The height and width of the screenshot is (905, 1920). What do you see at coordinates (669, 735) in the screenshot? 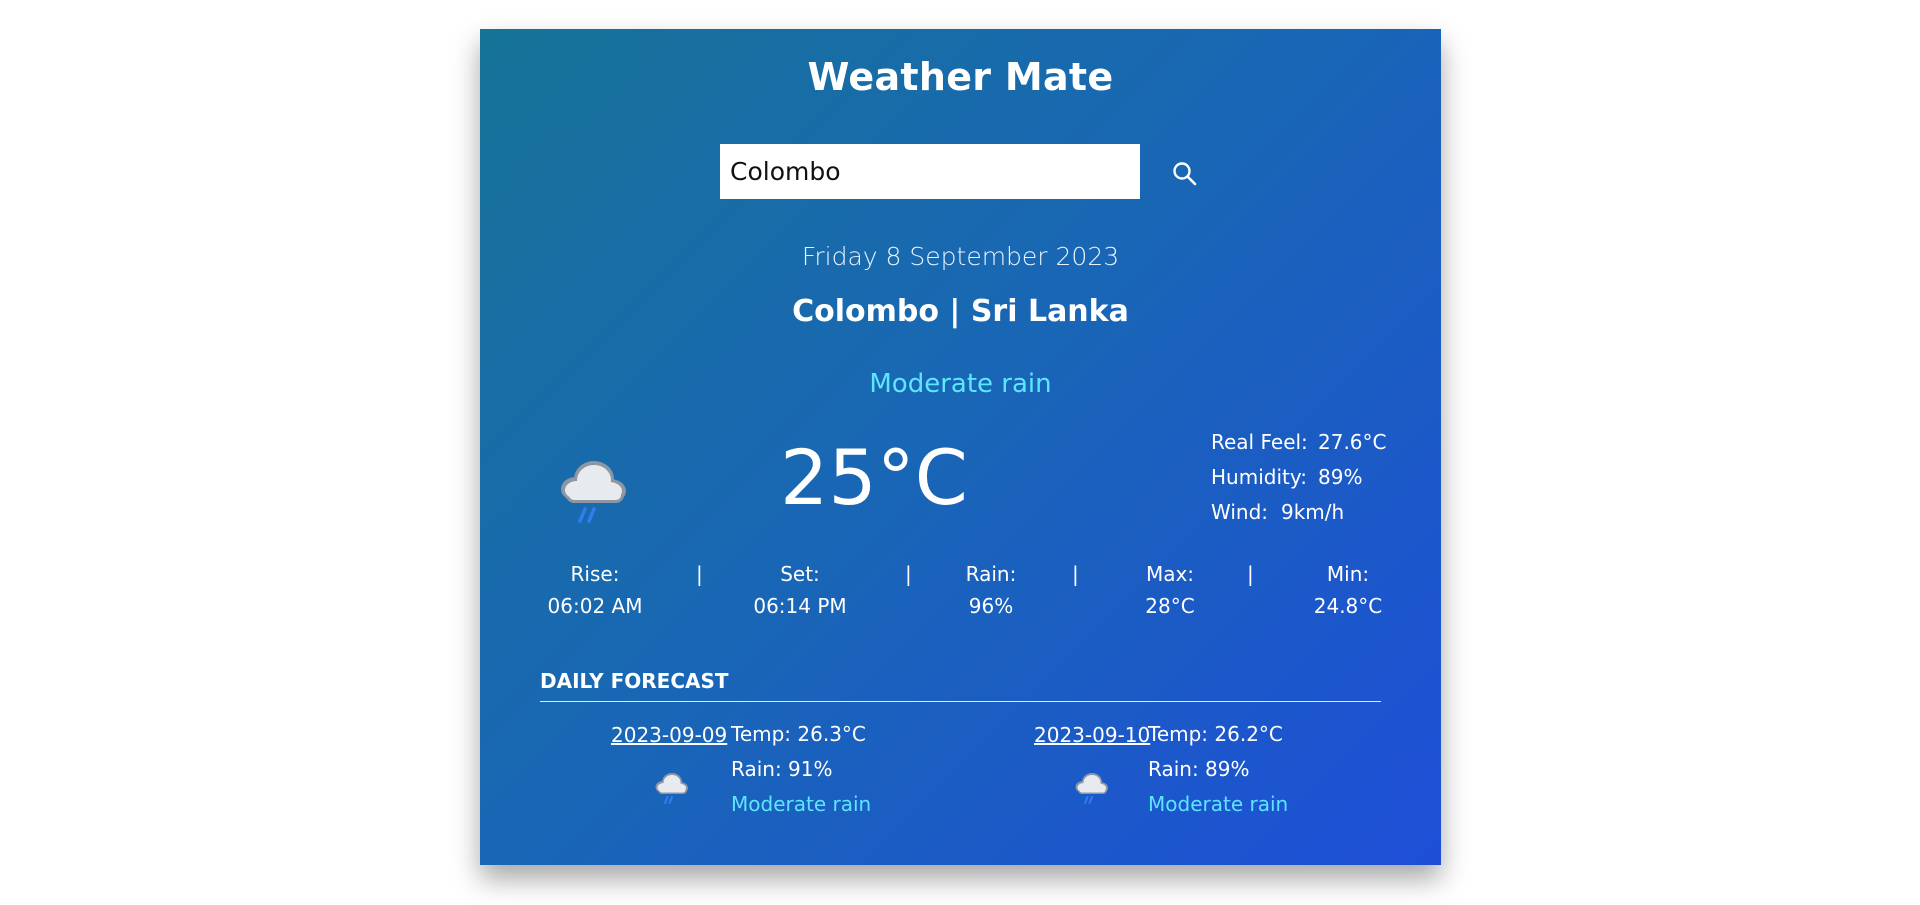
I see `forecast-date-link: 2023-09-09` at bounding box center [669, 735].